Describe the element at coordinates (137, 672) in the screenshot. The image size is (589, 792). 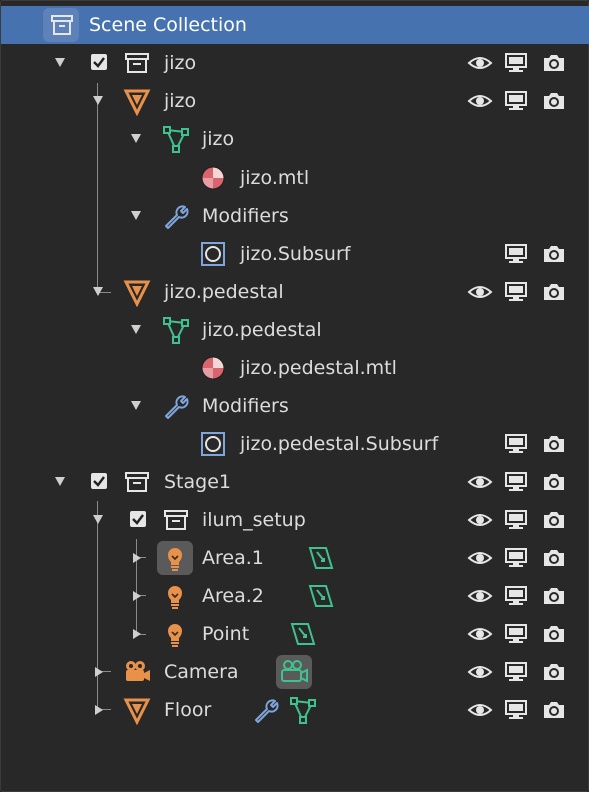
I see `camera-icon` at that location.